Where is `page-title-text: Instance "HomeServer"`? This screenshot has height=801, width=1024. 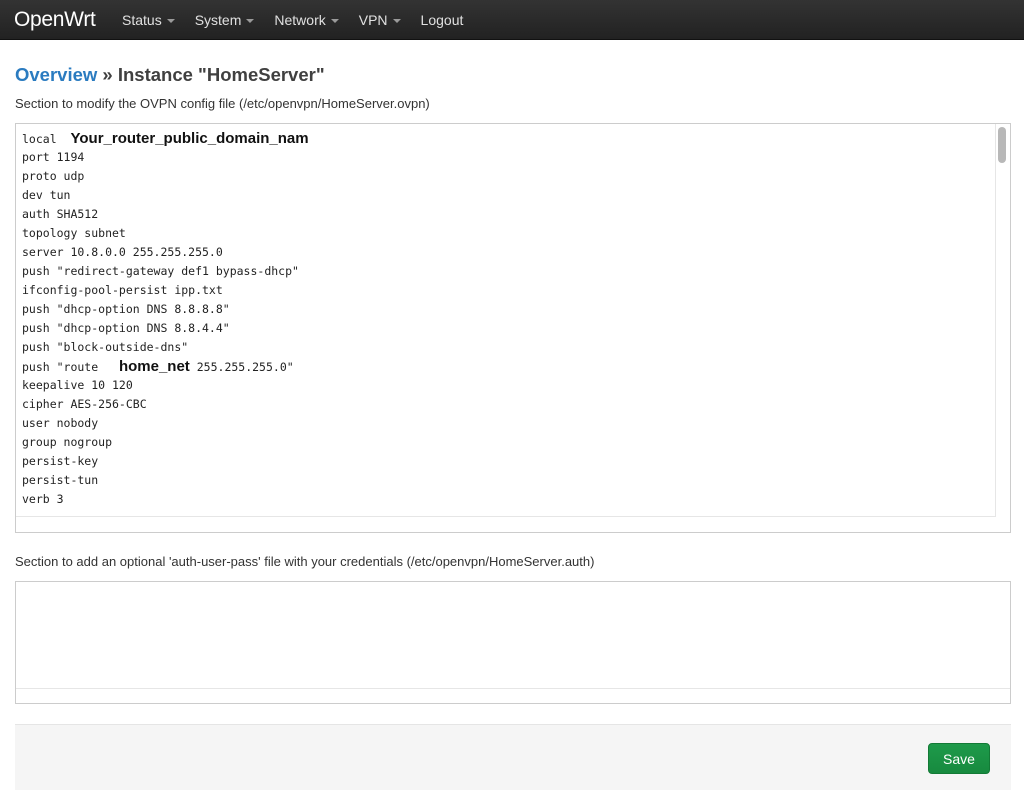
page-title-text: Instance "HomeServer" is located at coordinates (221, 74).